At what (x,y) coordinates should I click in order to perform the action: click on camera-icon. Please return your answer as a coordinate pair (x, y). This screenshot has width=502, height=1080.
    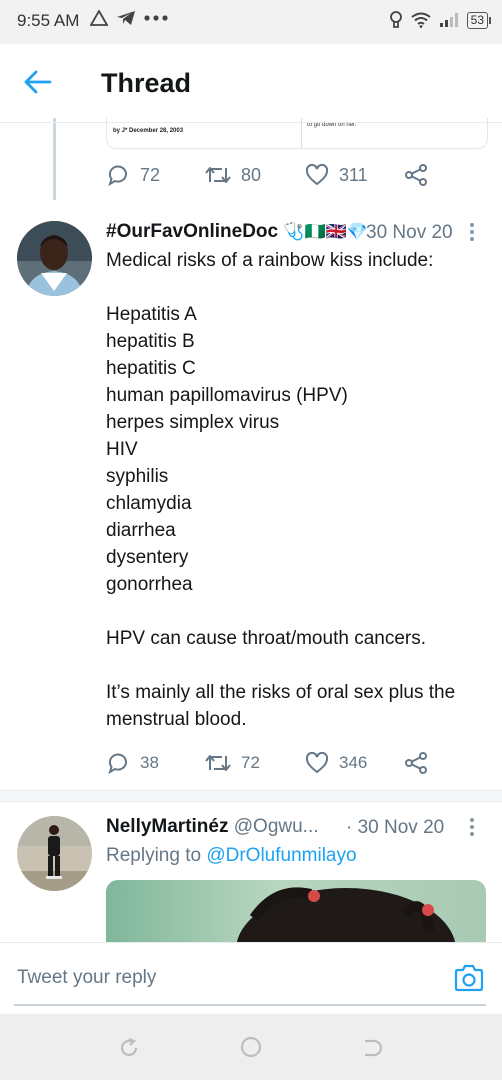
    Looking at the image, I should click on (469, 978).